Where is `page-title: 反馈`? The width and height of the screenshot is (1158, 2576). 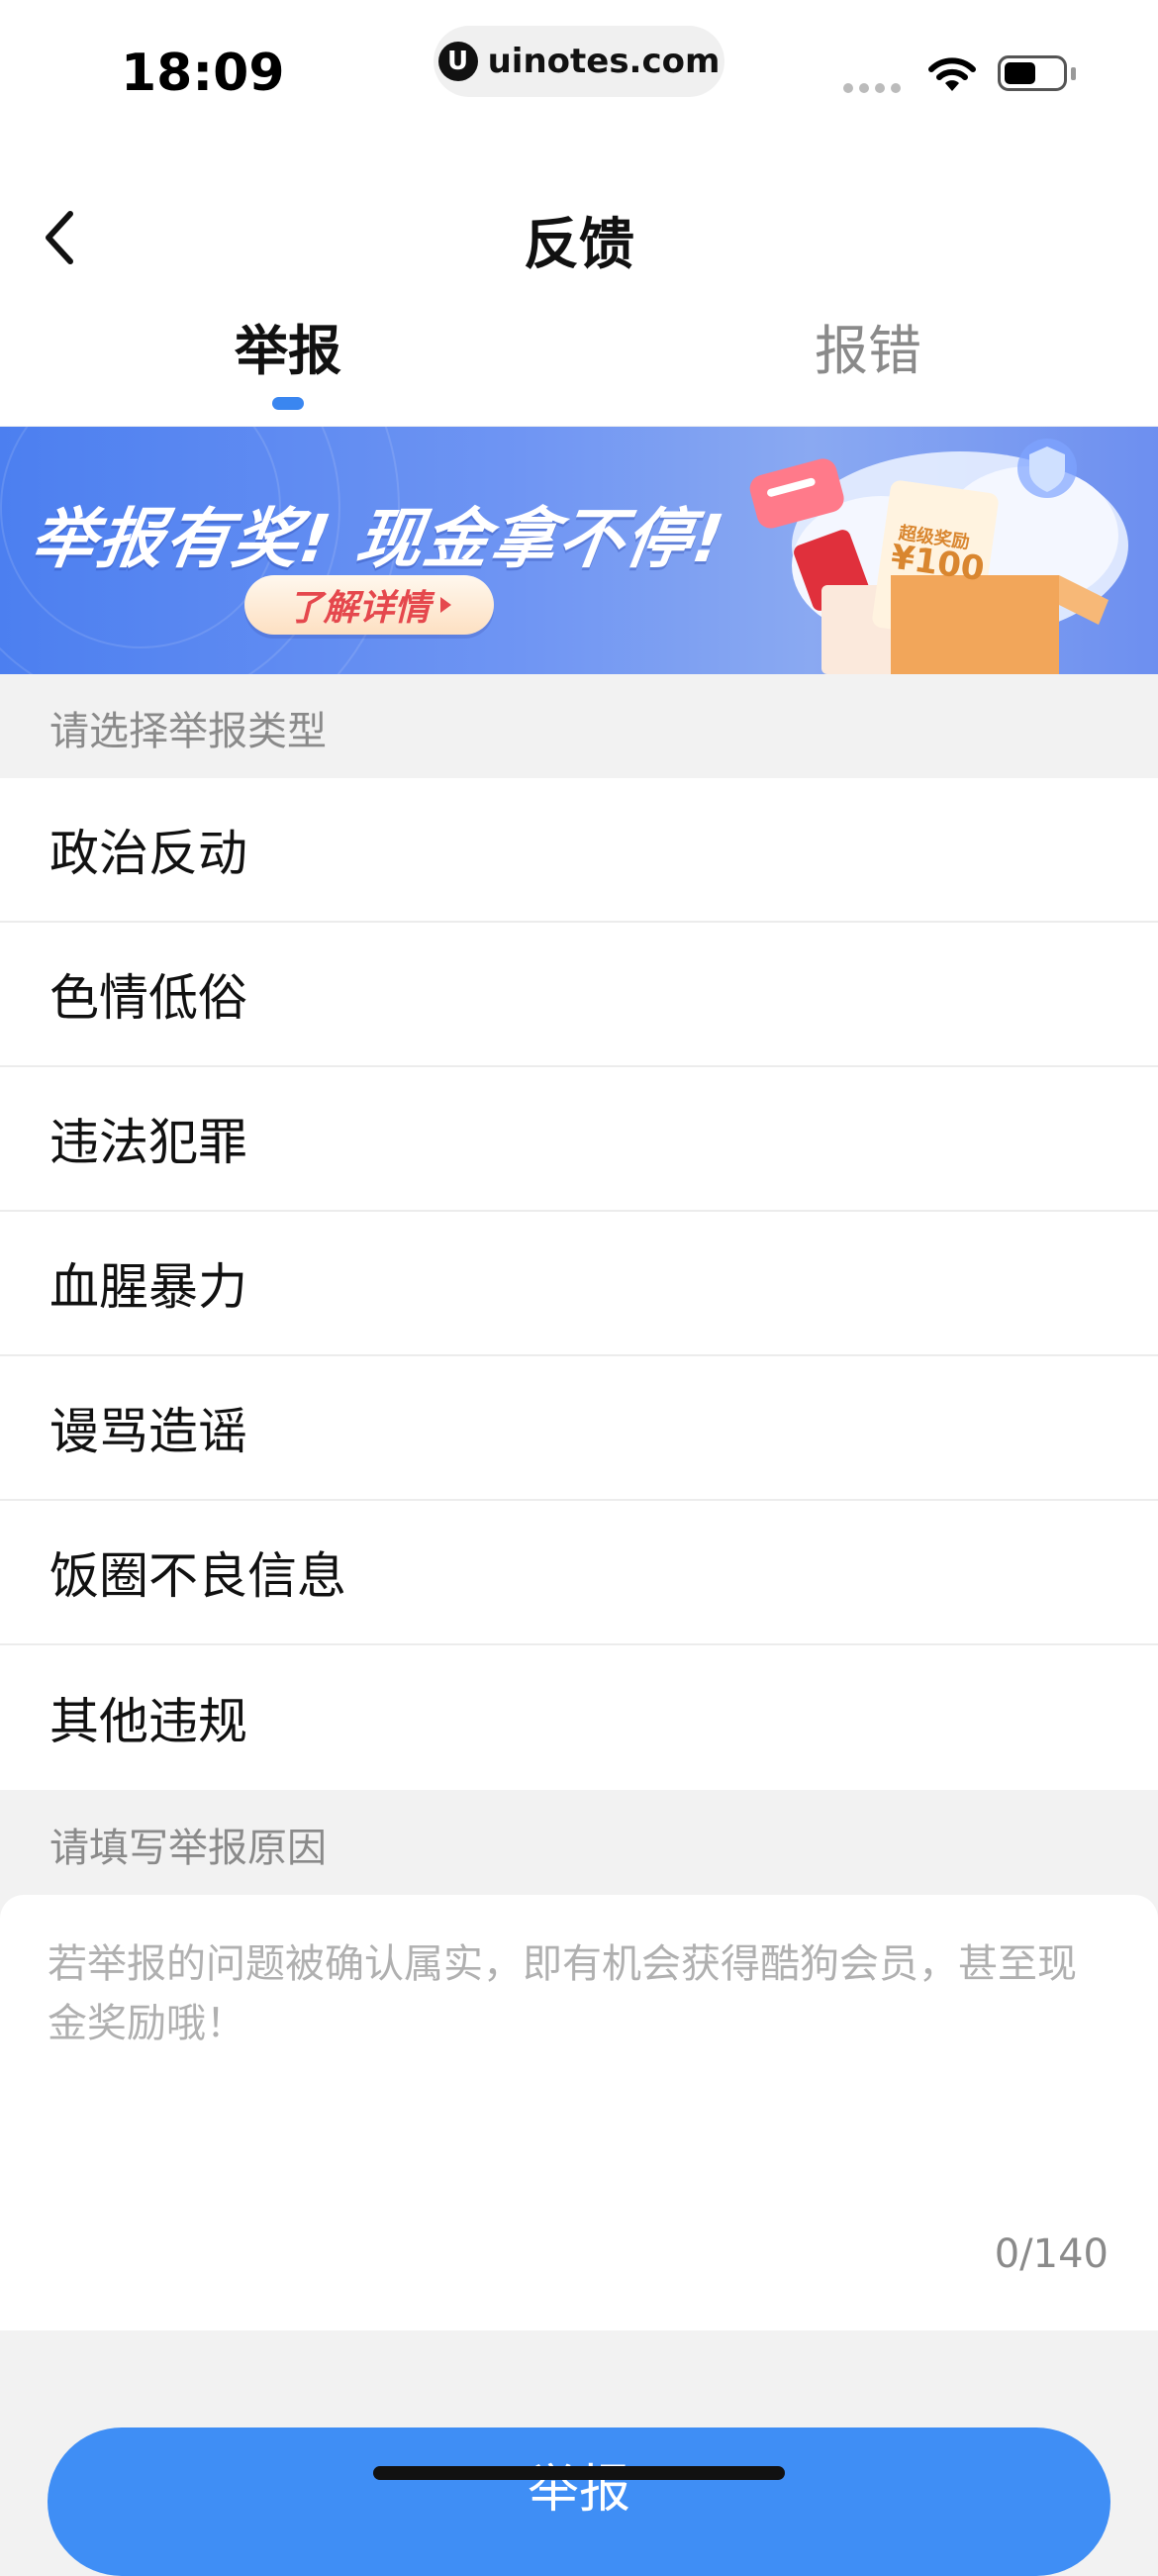
page-title: 反馈 is located at coordinates (579, 245).